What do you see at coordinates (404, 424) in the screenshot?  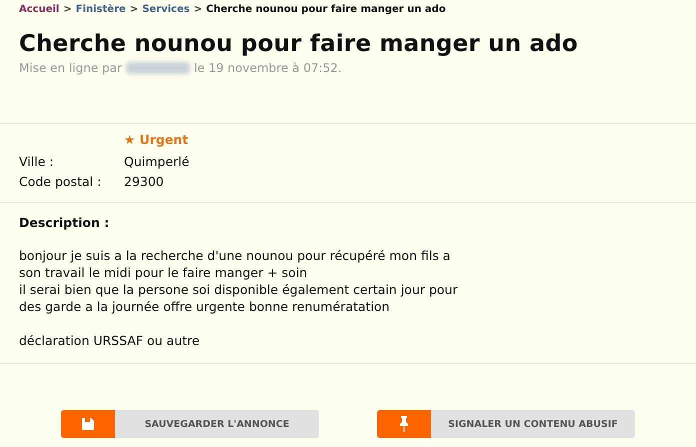 I see `pin-icon` at bounding box center [404, 424].